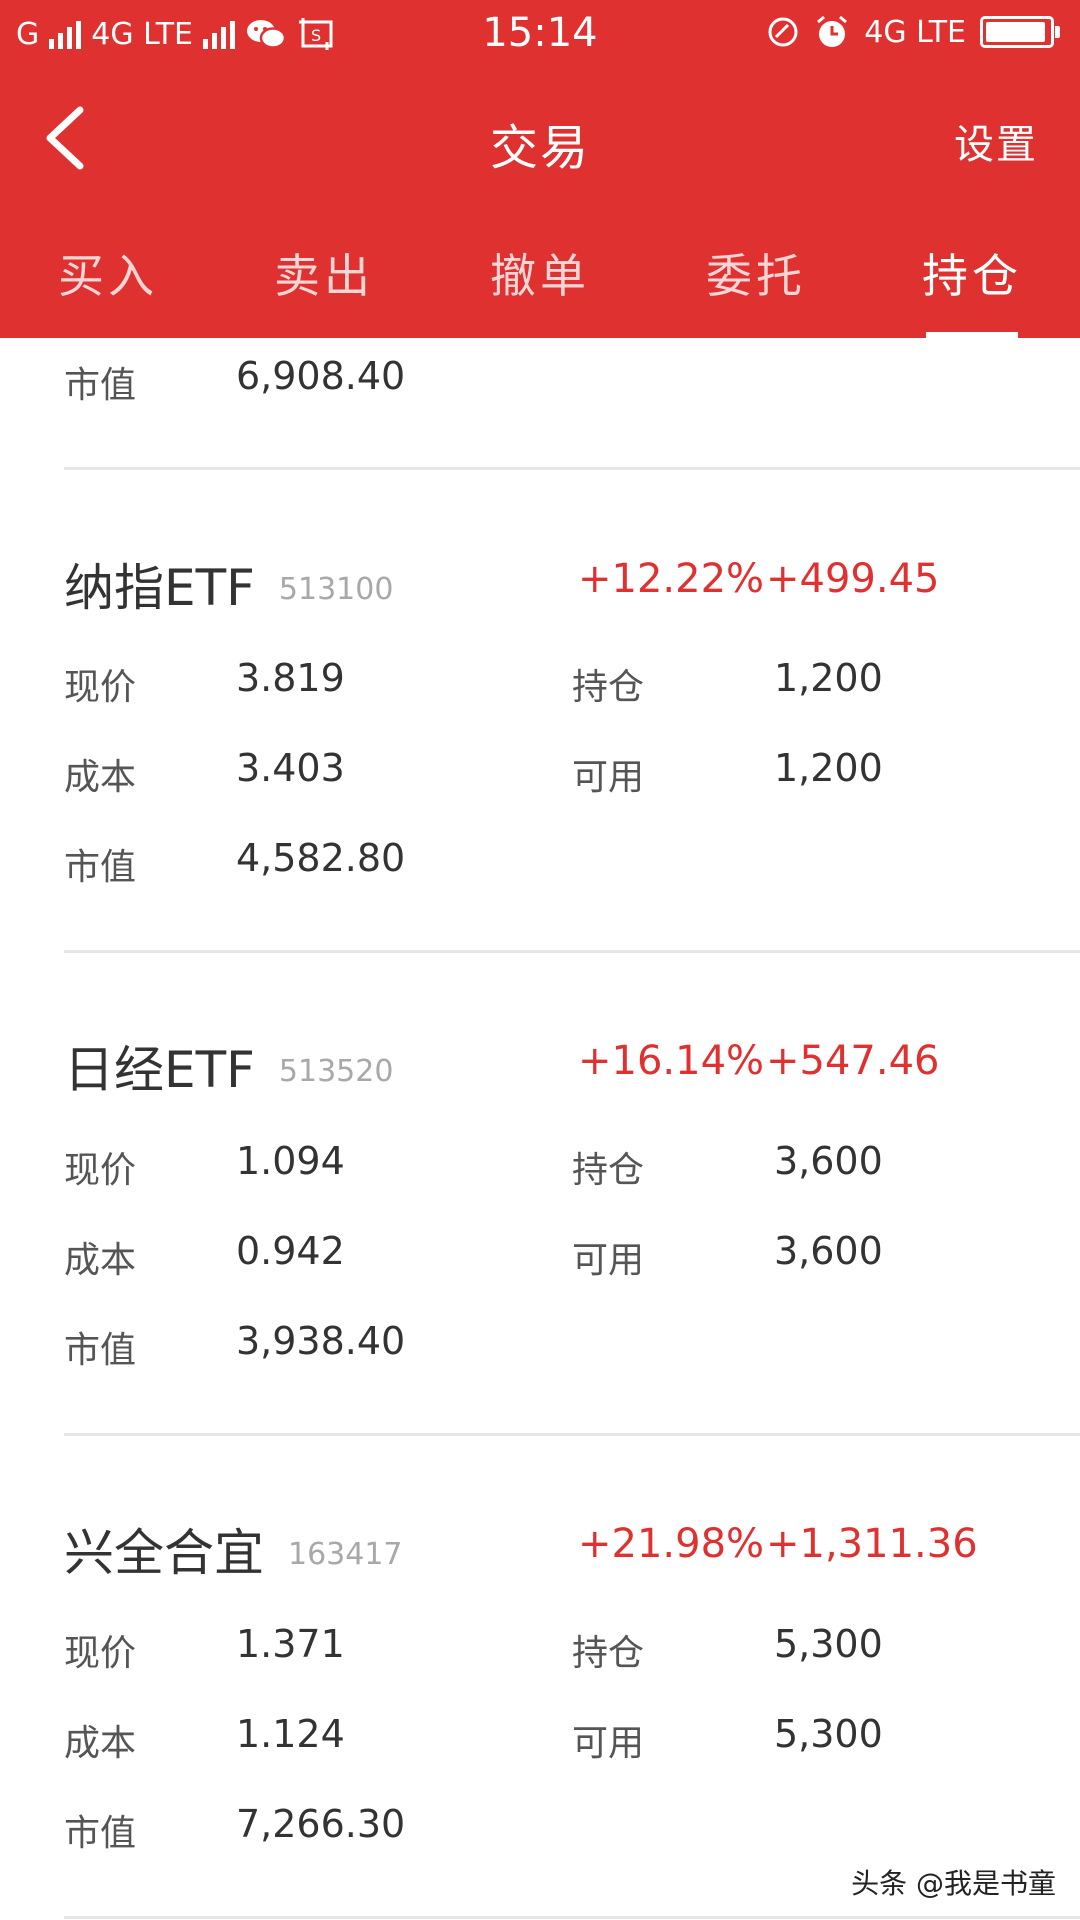 The image size is (1080, 1920). I want to click on position-qty: 1,200, so click(828, 678).